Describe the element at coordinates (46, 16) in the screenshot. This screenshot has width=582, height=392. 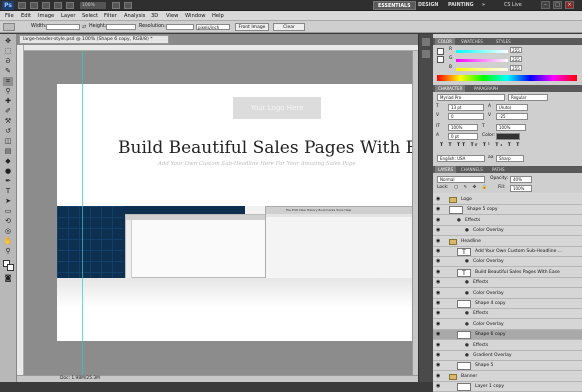
I see `menu-image: Image` at that location.